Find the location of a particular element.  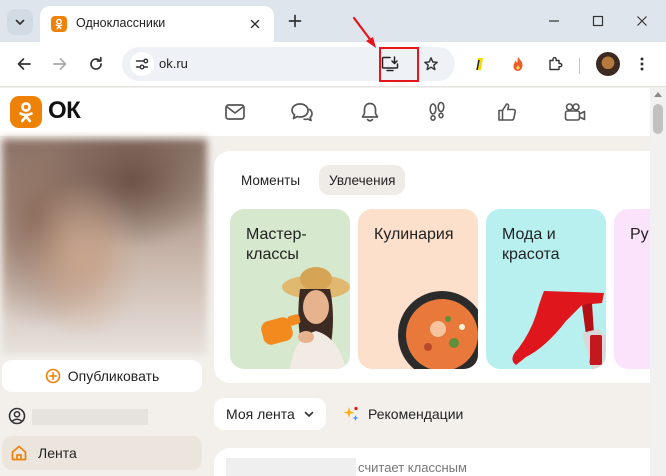

site-info-button is located at coordinates (142, 64).